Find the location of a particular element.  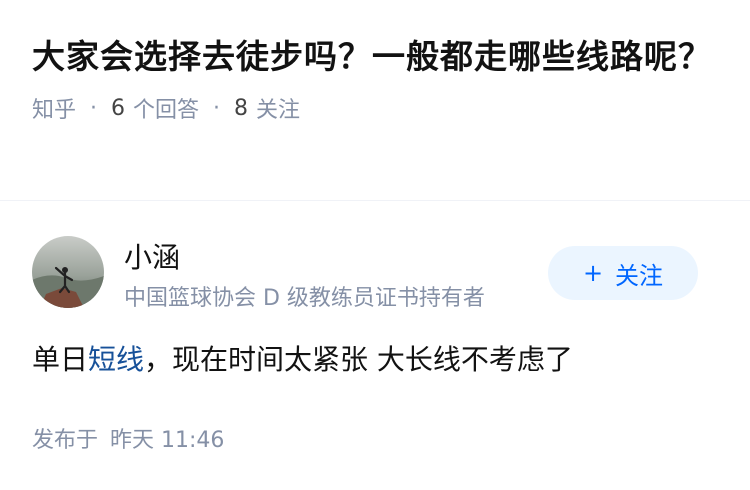

answer-timestamp: 发布于 昨天 11:46 is located at coordinates (128, 438).